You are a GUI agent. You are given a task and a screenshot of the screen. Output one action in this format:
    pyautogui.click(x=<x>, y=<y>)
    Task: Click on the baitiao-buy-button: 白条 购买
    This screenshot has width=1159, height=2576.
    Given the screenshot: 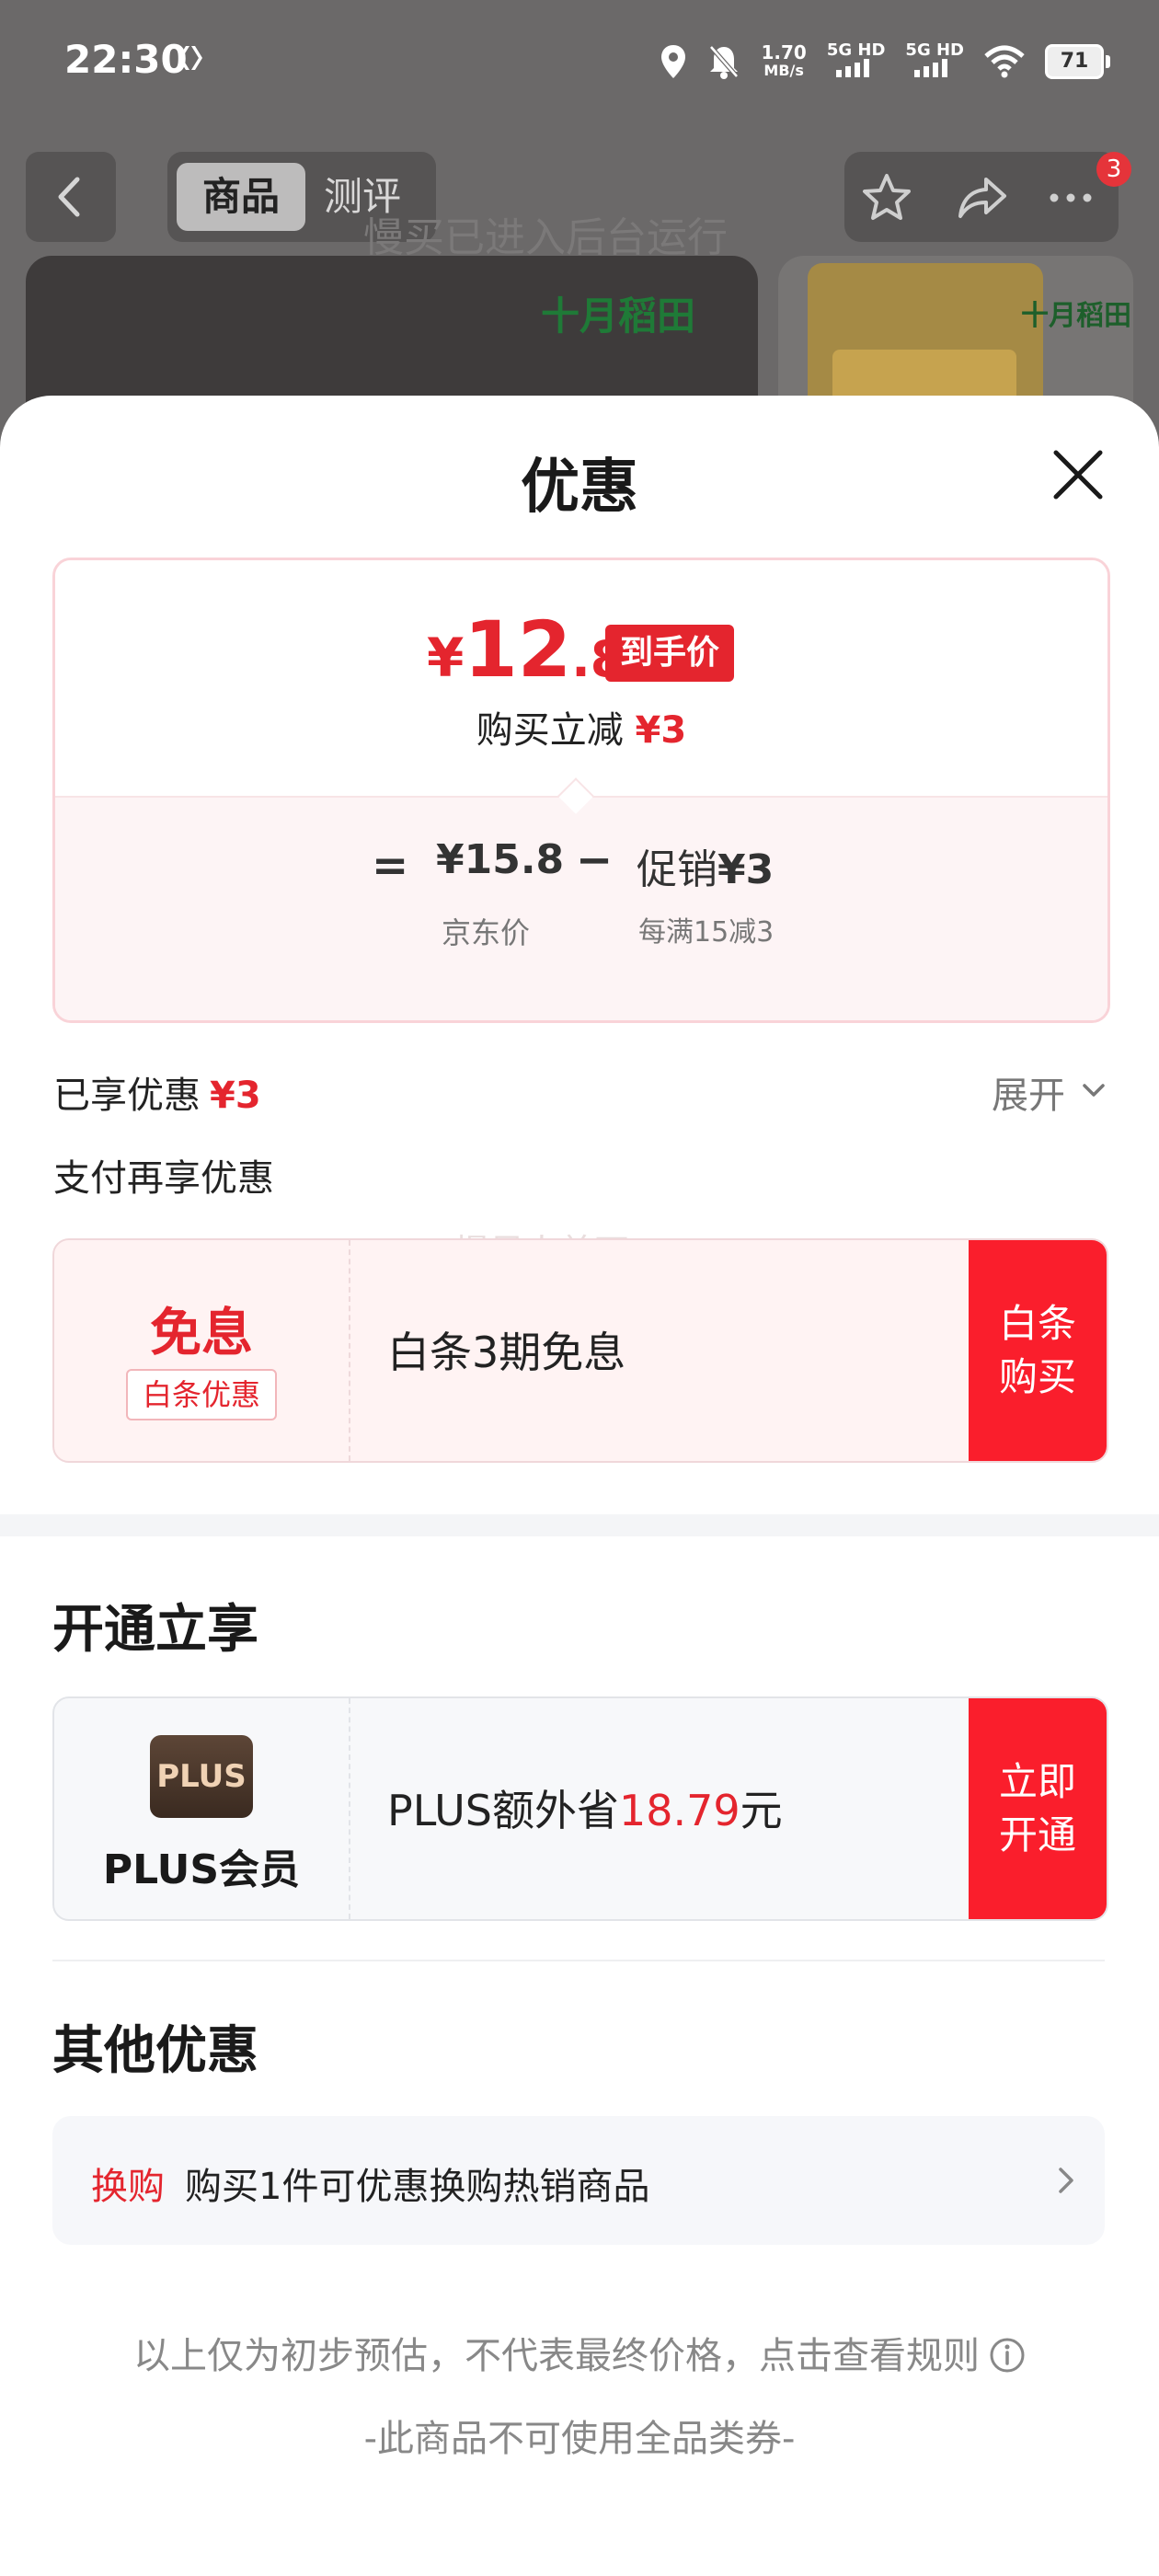 What is the action you would take?
    pyautogui.click(x=1038, y=1350)
    